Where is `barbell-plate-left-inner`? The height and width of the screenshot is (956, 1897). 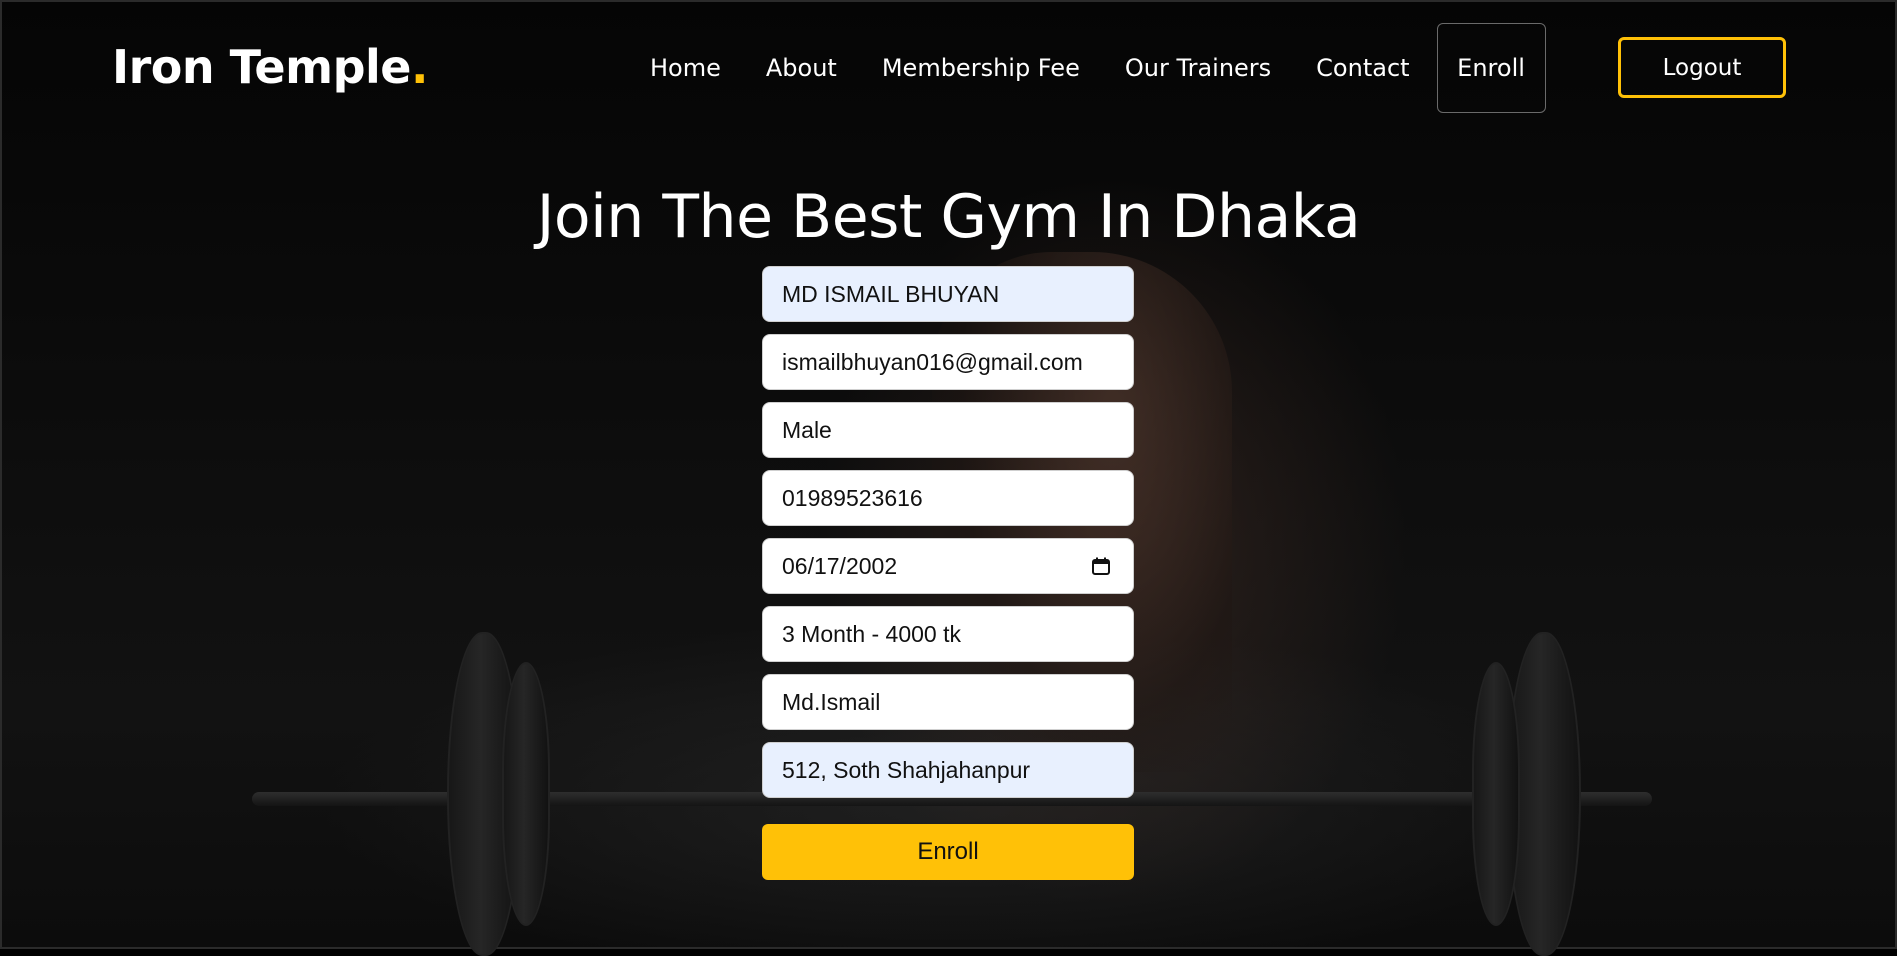
barbell-plate-left-inner is located at coordinates (526, 794).